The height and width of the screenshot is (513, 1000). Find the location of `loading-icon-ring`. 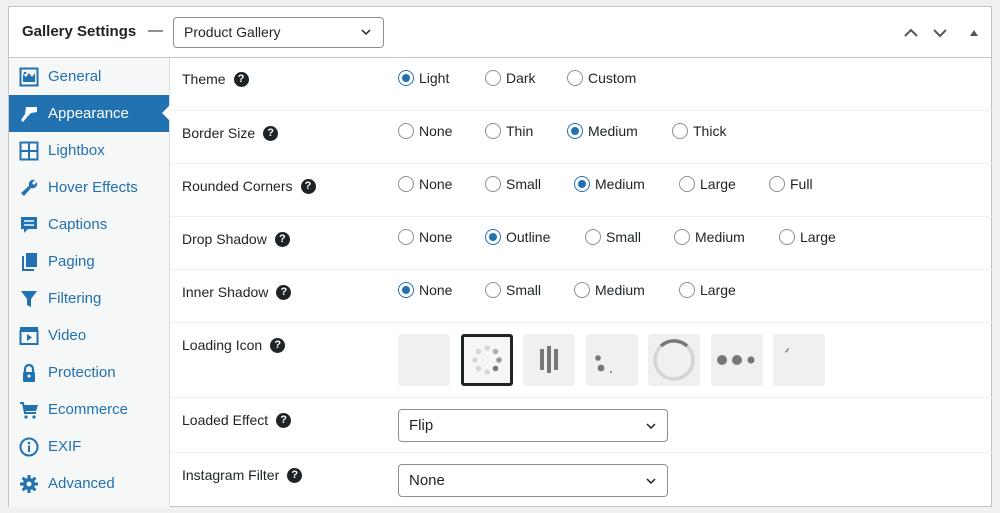

loading-icon-ring is located at coordinates (674, 360).